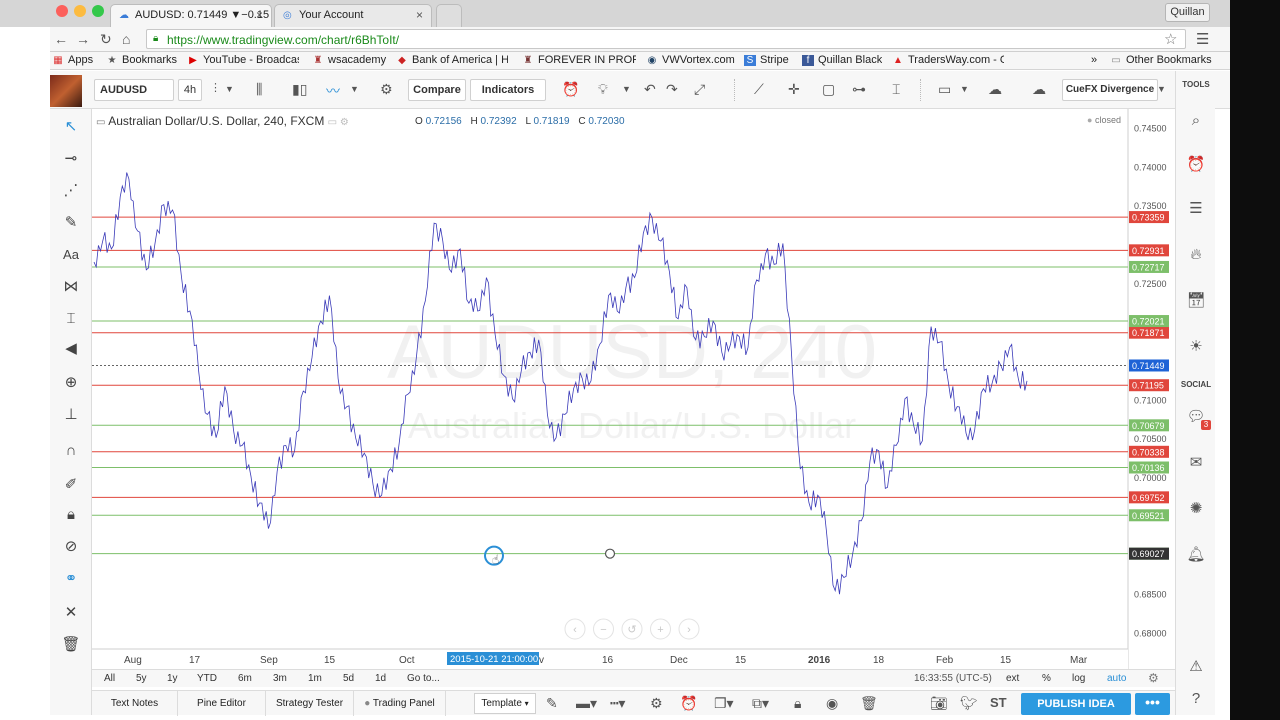  Describe the element at coordinates (1196, 301) in the screenshot. I see `calendar-icon: 📅︎` at that location.